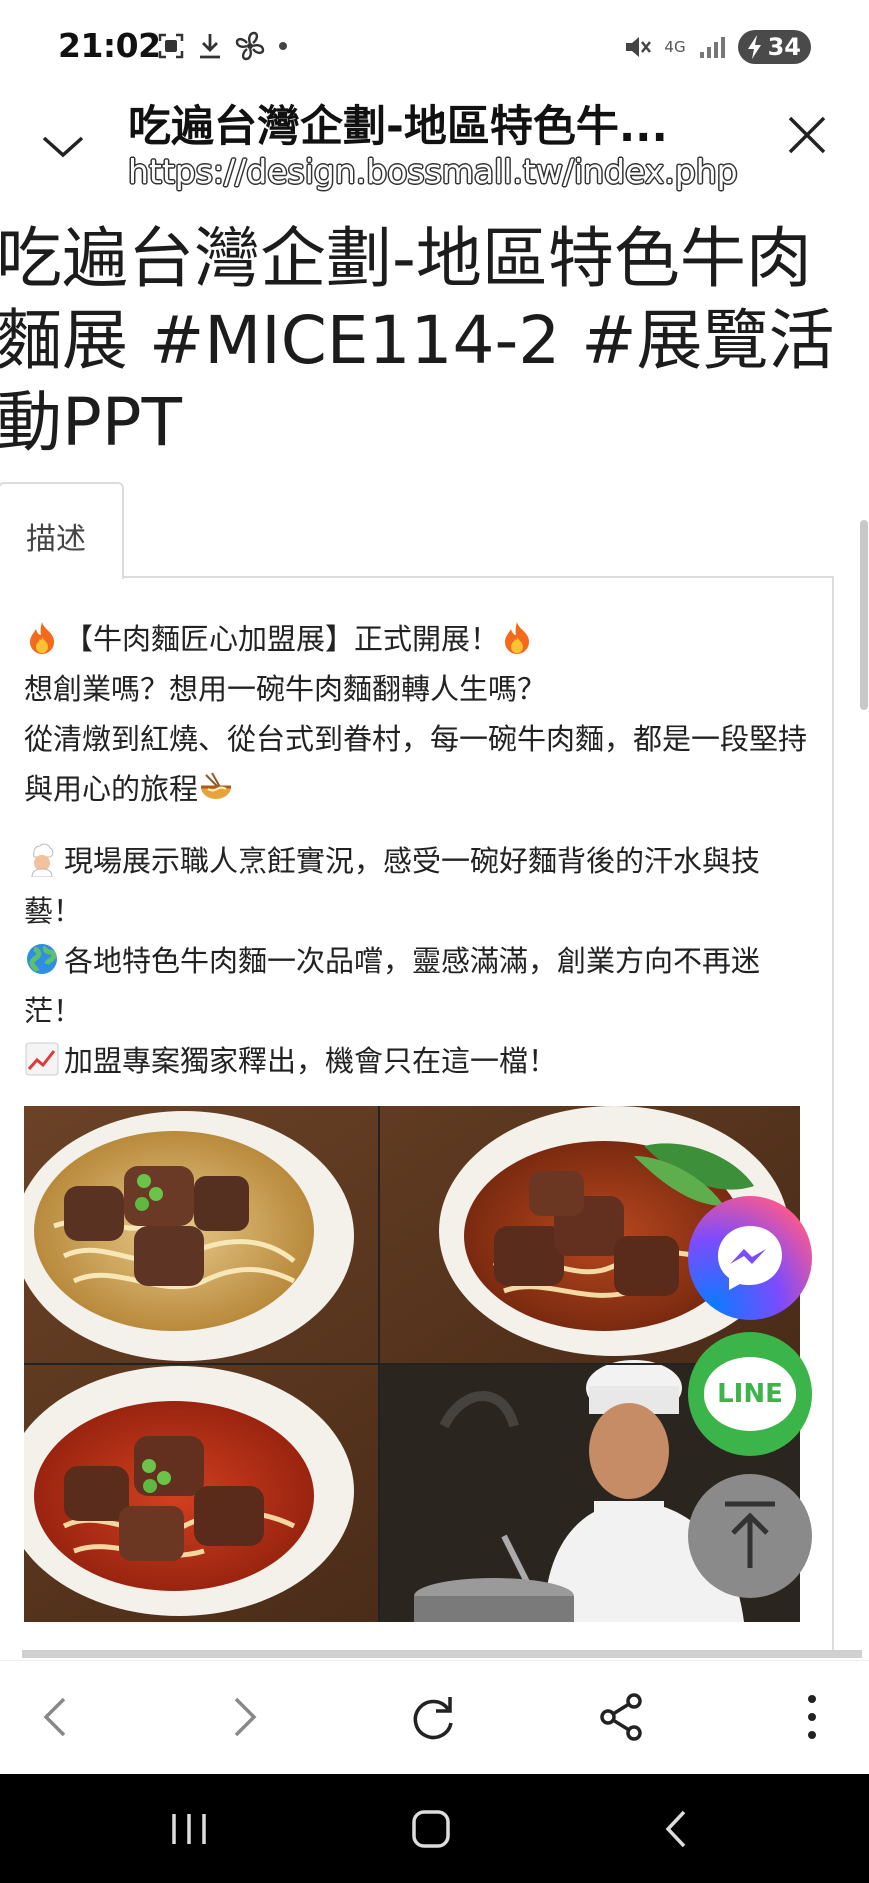 The height and width of the screenshot is (1883, 869). What do you see at coordinates (109, 45) in the screenshot?
I see `status-time: 21:02` at bounding box center [109, 45].